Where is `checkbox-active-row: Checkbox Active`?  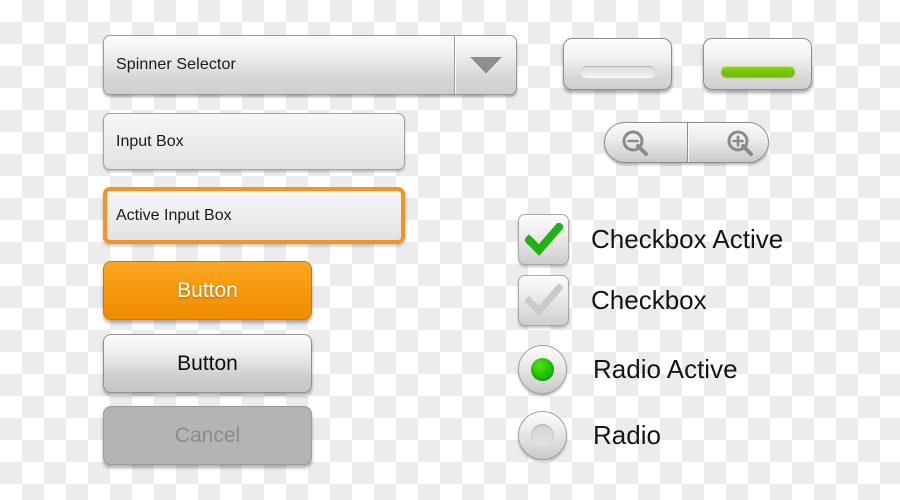 checkbox-active-row: Checkbox Active is located at coordinates (650, 239).